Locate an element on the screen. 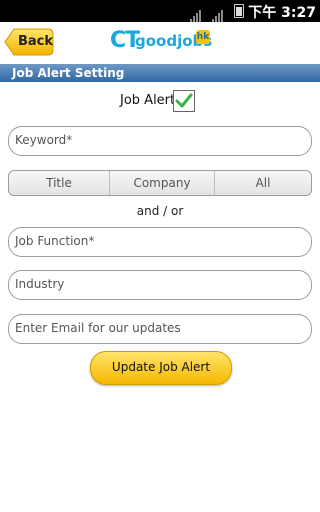 The height and width of the screenshot is (512, 320). email-input: Enter Email for our updates is located at coordinates (160, 329).